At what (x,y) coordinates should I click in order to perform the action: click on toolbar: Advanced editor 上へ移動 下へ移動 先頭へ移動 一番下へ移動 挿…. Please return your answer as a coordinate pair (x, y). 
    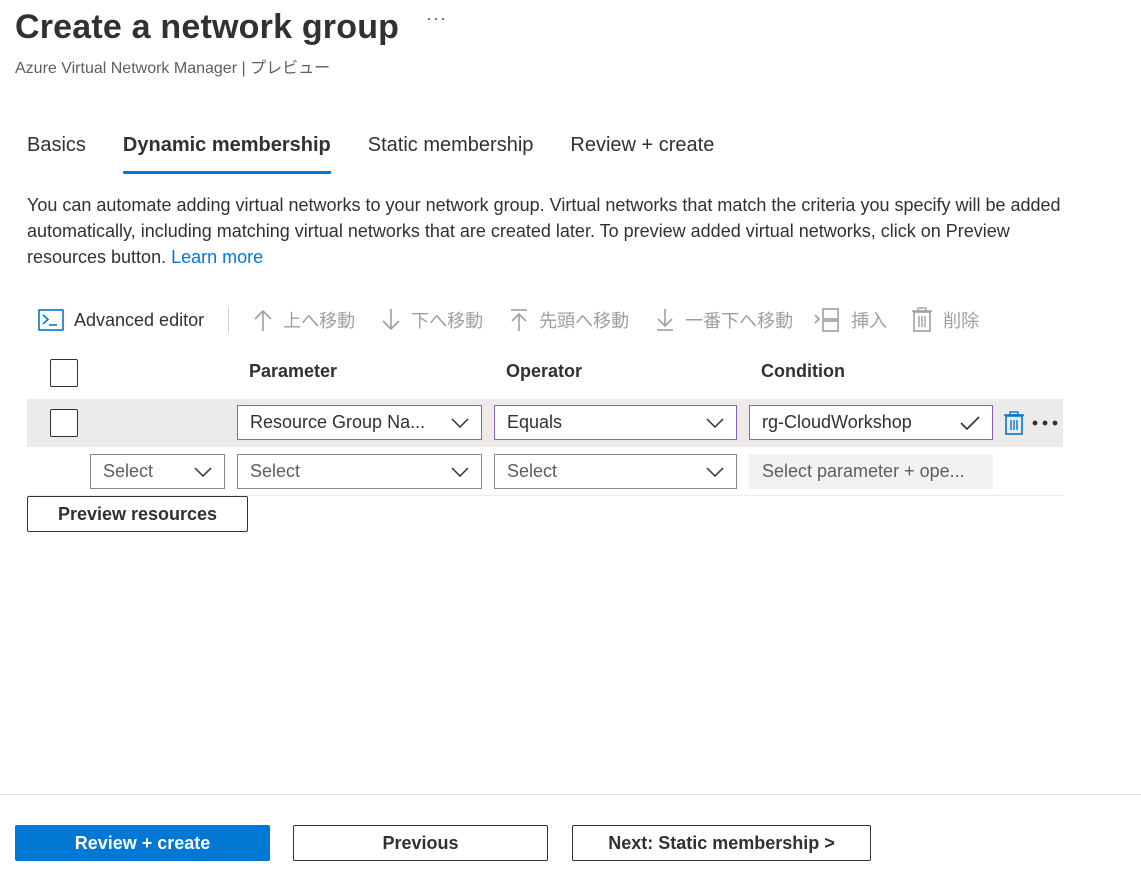
    Looking at the image, I should click on (508, 320).